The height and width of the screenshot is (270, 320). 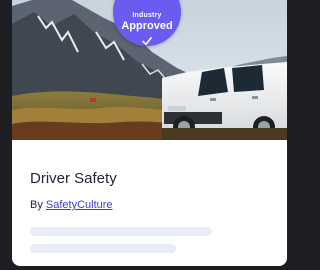 I want to click on byline-prefix: By, so click(x=36, y=205).